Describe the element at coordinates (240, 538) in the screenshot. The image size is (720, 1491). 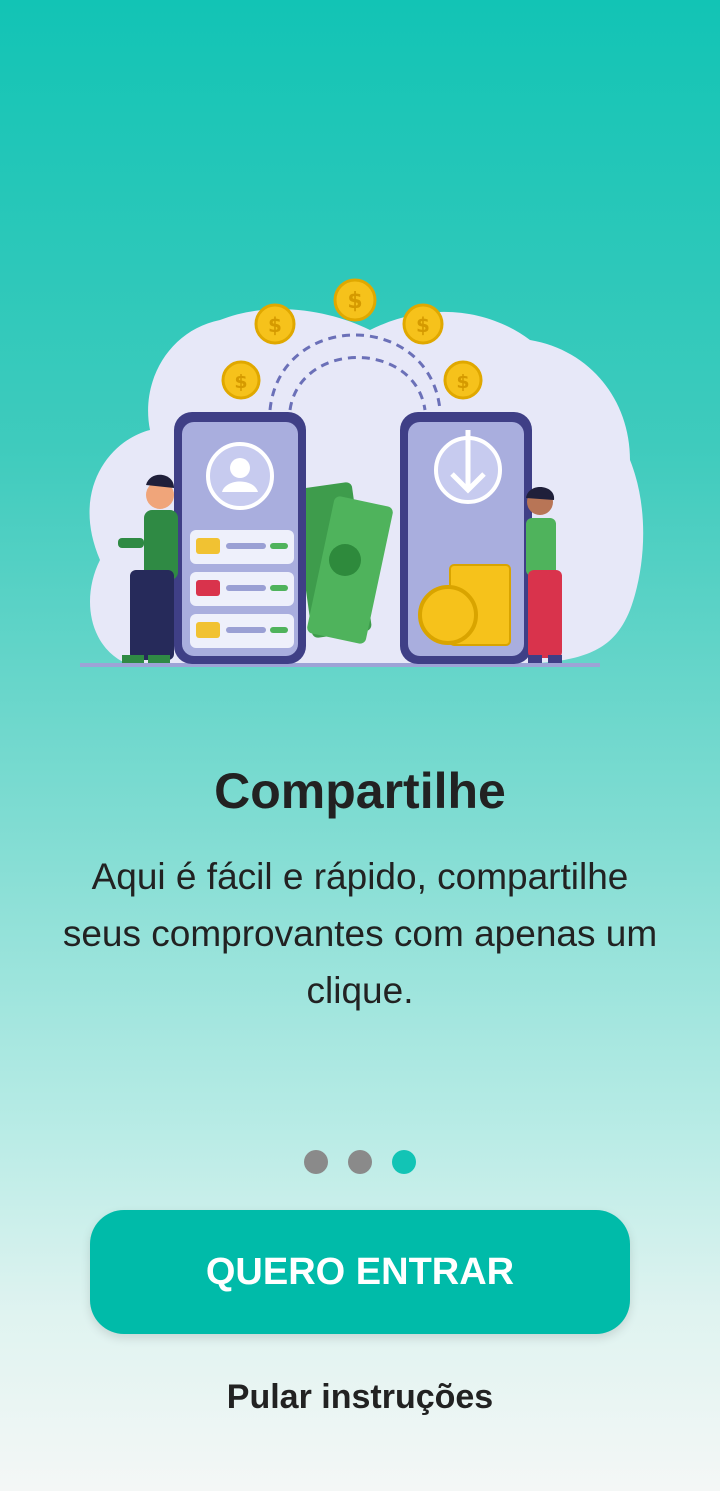
I see `sender-phone` at that location.